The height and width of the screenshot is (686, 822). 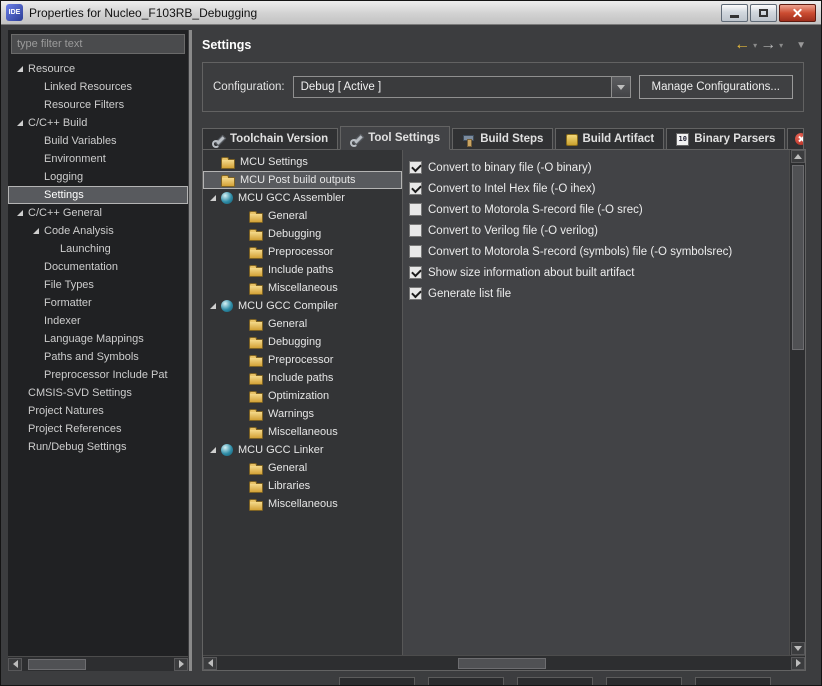 What do you see at coordinates (98, 141) in the screenshot?
I see `sidebar-item-build-variables: Build Variables` at bounding box center [98, 141].